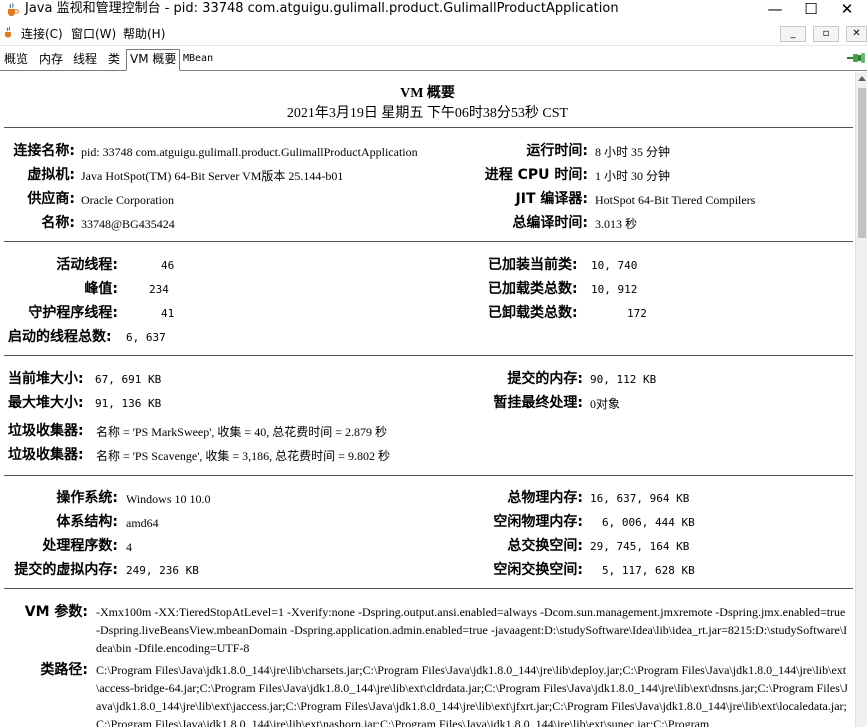  Describe the element at coordinates (533, 265) in the screenshot. I see `label-loaded-classes: 已加装当前类:` at that location.